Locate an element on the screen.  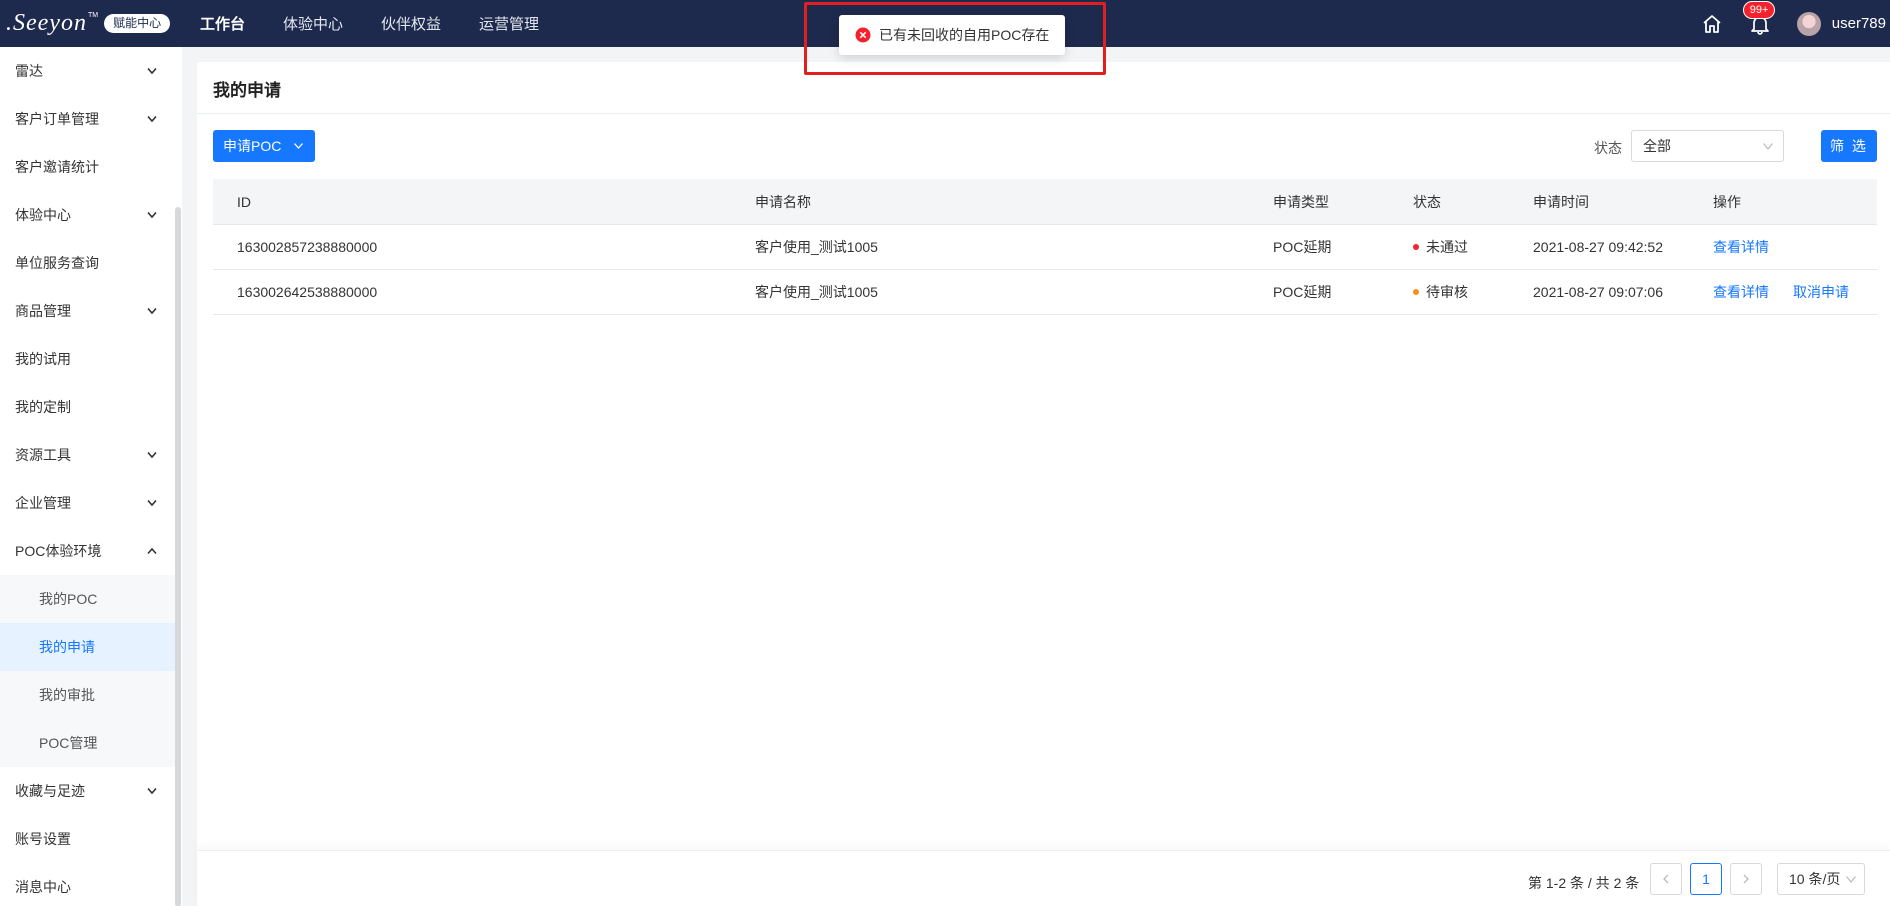
sidebar-item: 我的申请 is located at coordinates (87, 647).